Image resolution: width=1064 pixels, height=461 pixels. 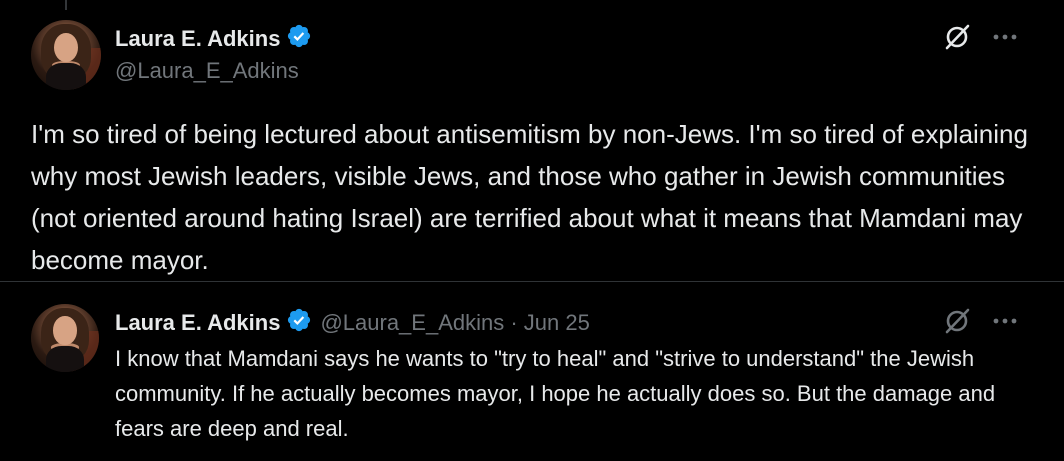 What do you see at coordinates (207, 71) in the screenshot?
I see `author-handle: @Laura_E_Adkins` at bounding box center [207, 71].